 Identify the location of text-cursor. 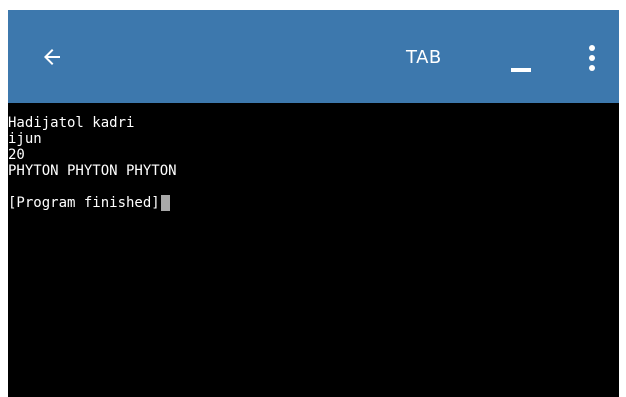
(165, 203).